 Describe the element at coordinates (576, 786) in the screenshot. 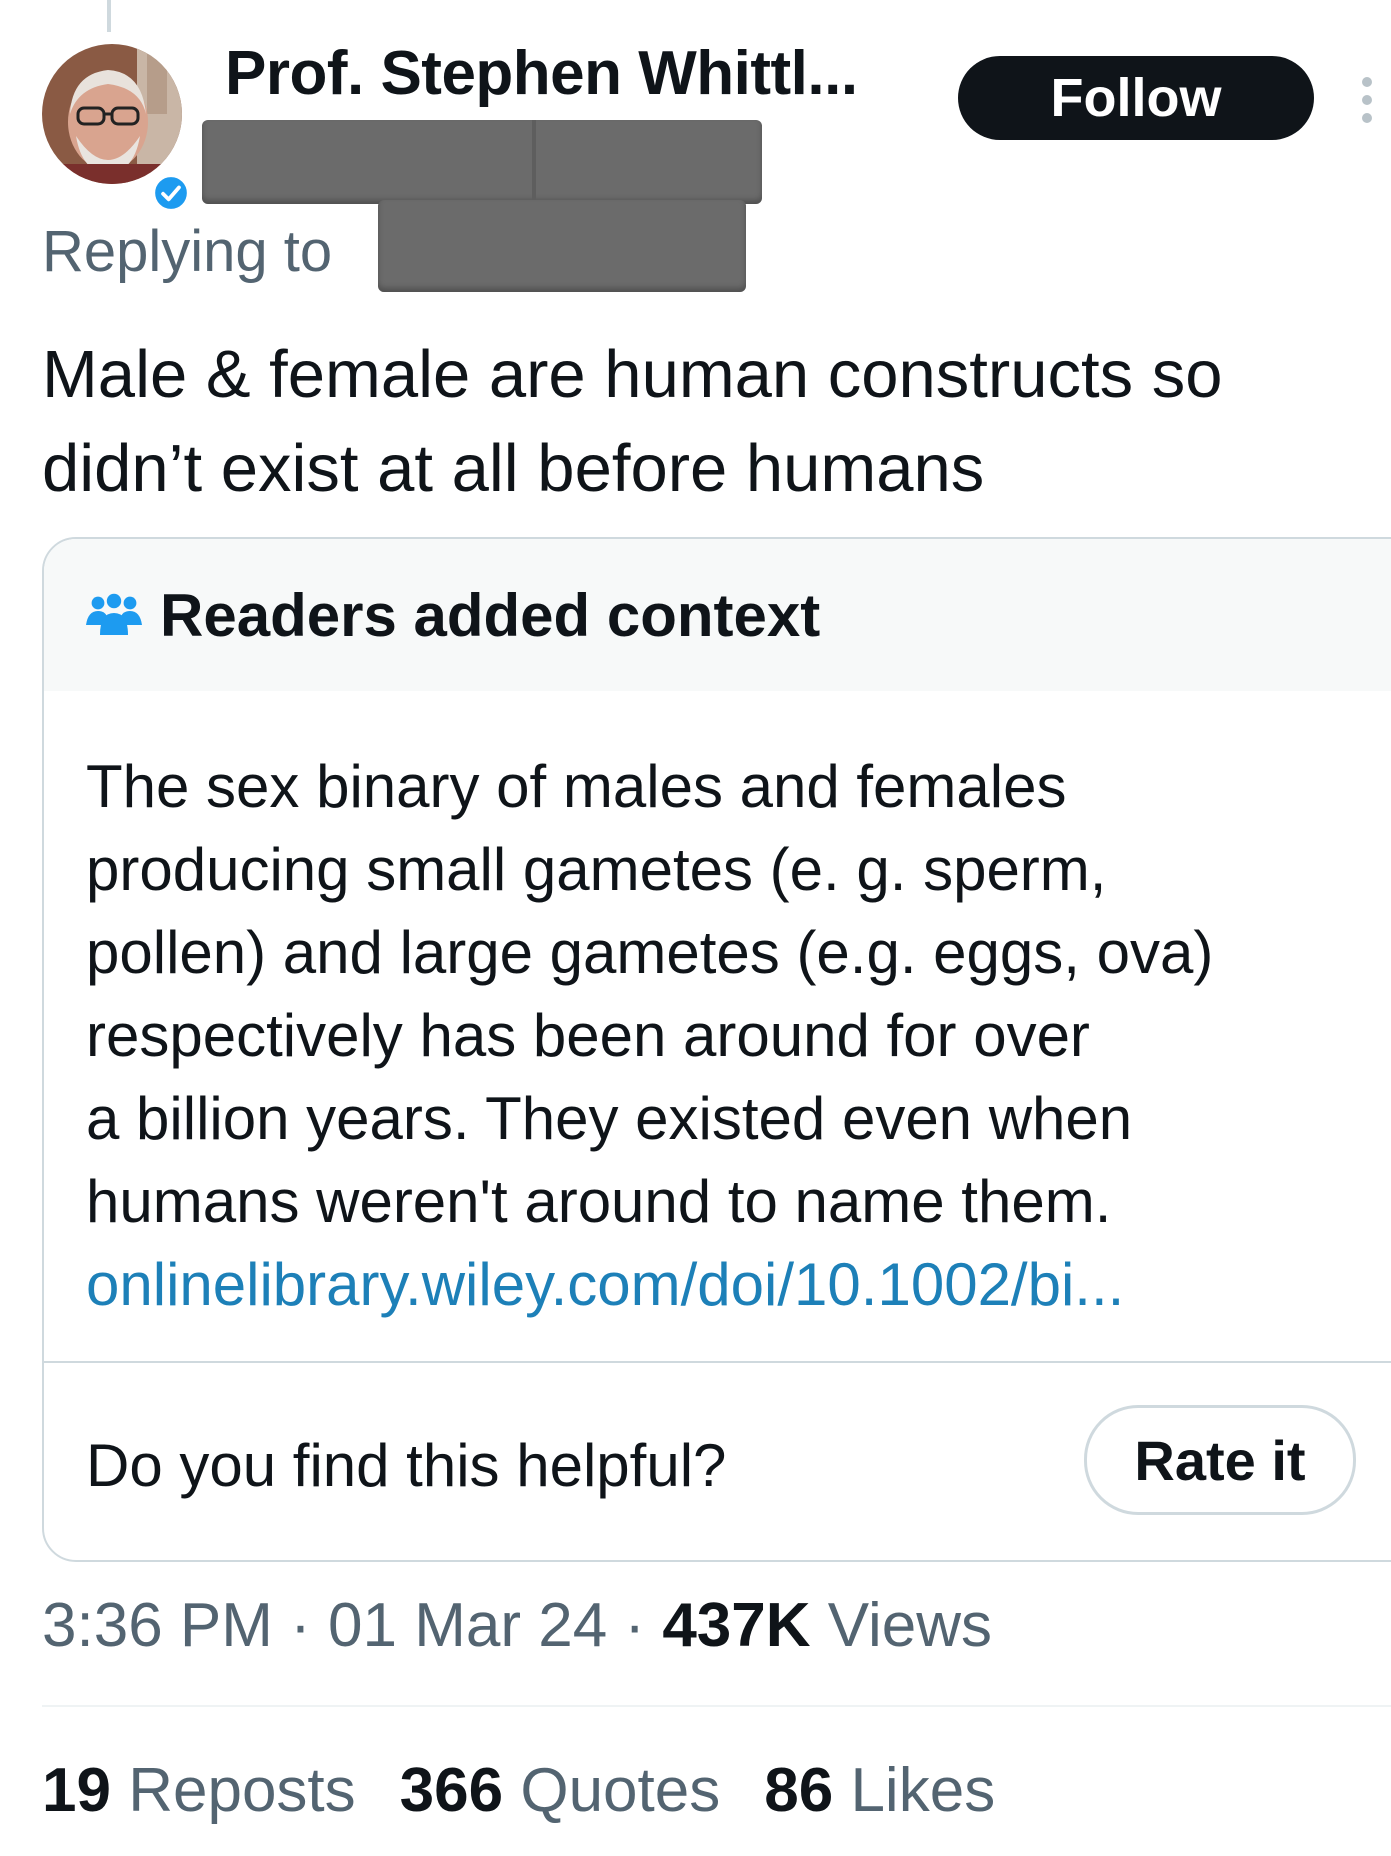

I see `note-line: The sex binary of males and females` at that location.